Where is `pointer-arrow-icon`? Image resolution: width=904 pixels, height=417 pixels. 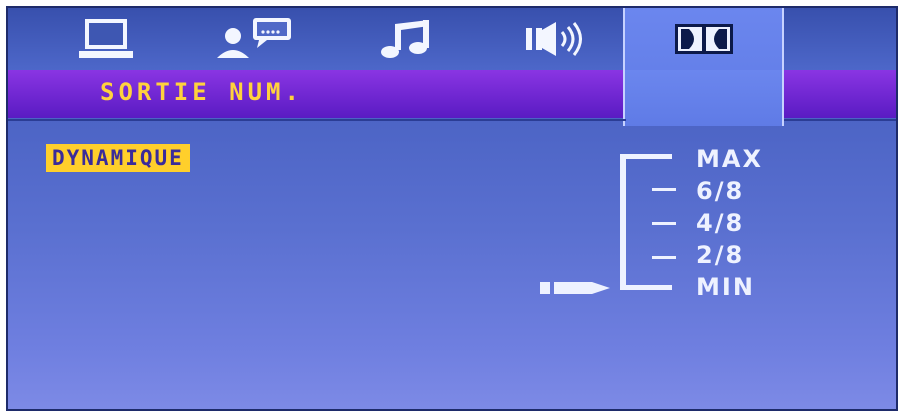
pointer-arrow-icon is located at coordinates (575, 288).